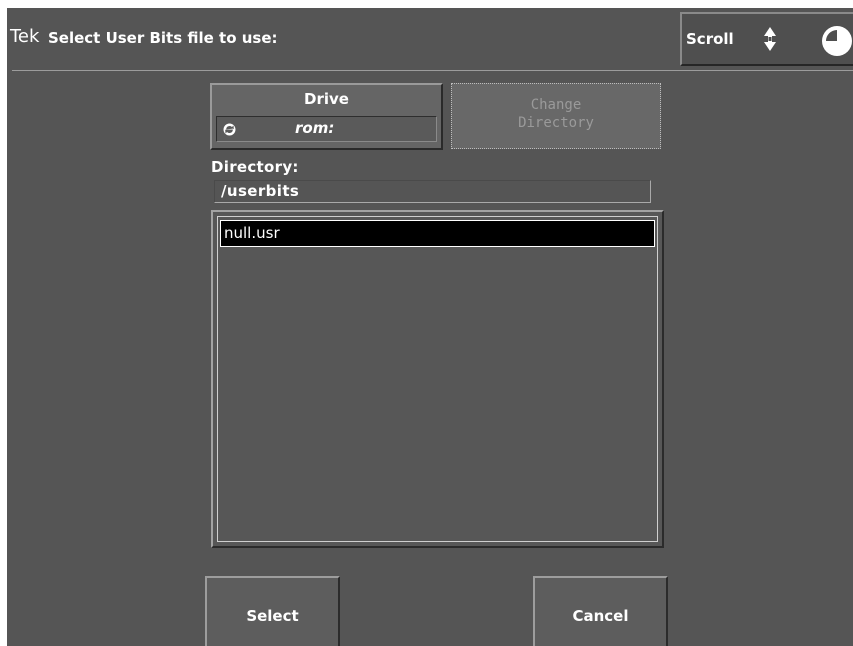 The width and height of the screenshot is (853, 646). Describe the element at coordinates (710, 39) in the screenshot. I see `scroll-label: Scroll` at that location.